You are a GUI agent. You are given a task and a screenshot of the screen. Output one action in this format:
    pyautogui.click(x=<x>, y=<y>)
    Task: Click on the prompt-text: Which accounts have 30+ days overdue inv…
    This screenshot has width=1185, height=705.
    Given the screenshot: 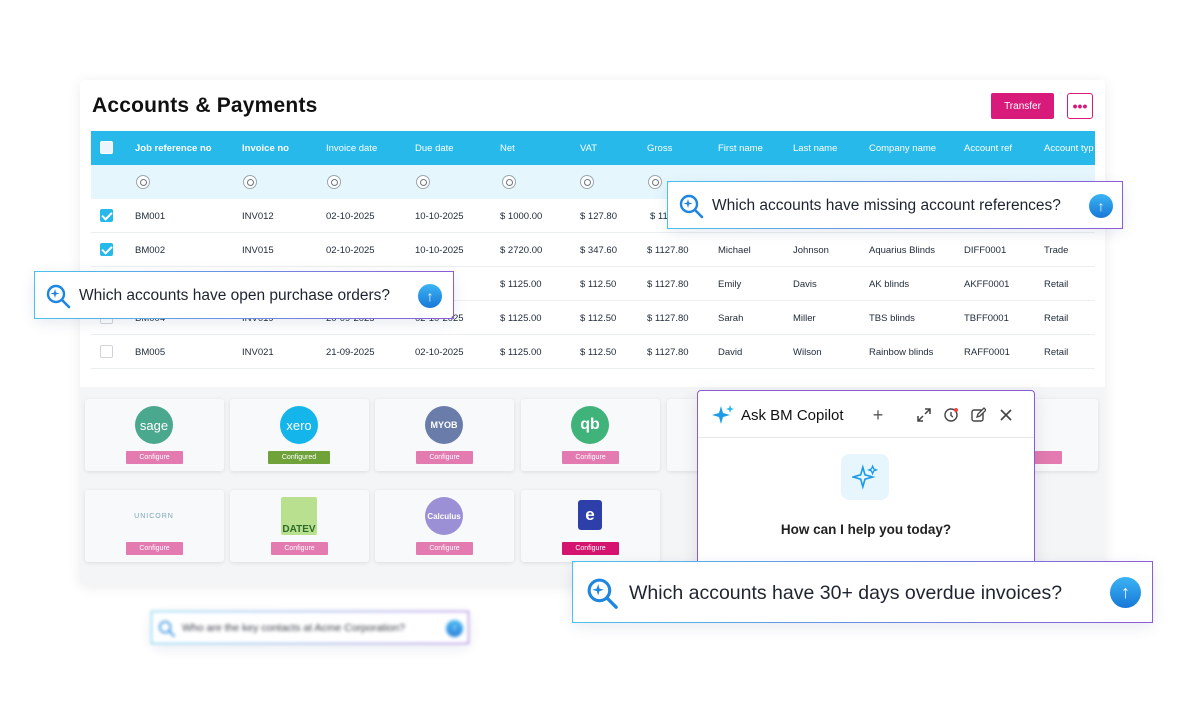 What is the action you would take?
    pyautogui.click(x=846, y=593)
    